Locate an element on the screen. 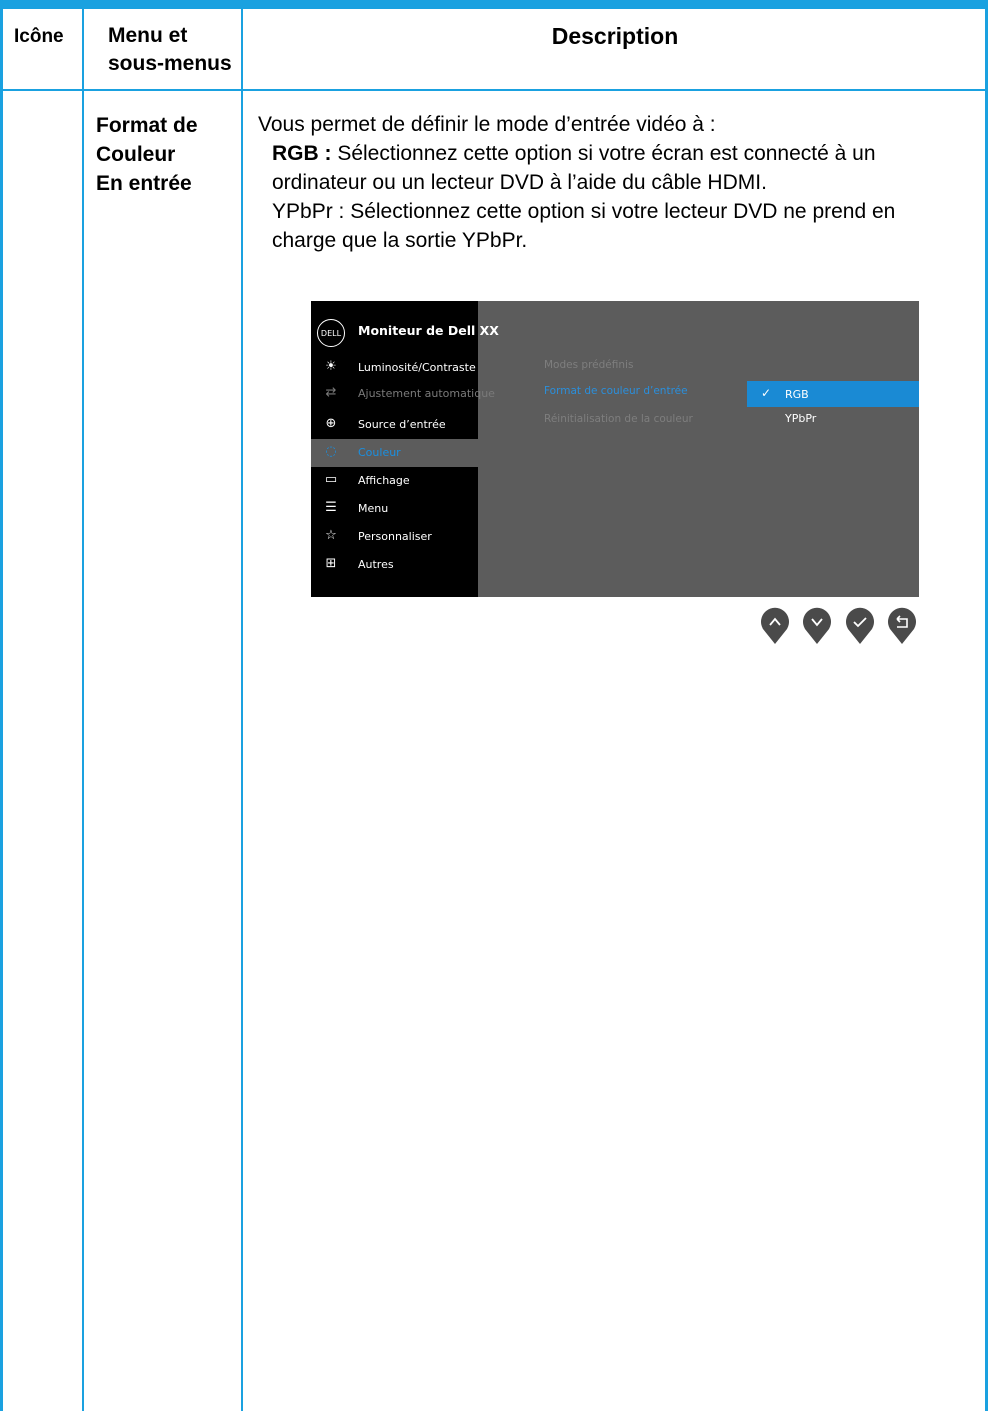 This screenshot has height=1411, width=988. osd-item-label: Personnaliser is located at coordinates (395, 536).